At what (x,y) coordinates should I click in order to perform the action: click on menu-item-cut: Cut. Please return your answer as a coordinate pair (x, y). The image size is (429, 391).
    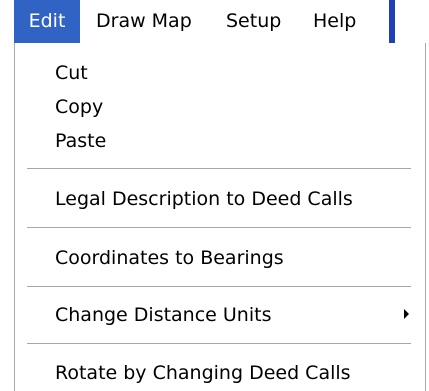
    Looking at the image, I should click on (71, 73).